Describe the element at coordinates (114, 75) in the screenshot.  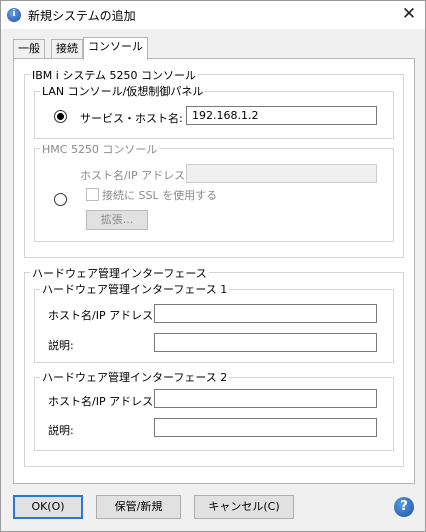
I see `console-group-title: IBM i システム 5250 コンソール` at that location.